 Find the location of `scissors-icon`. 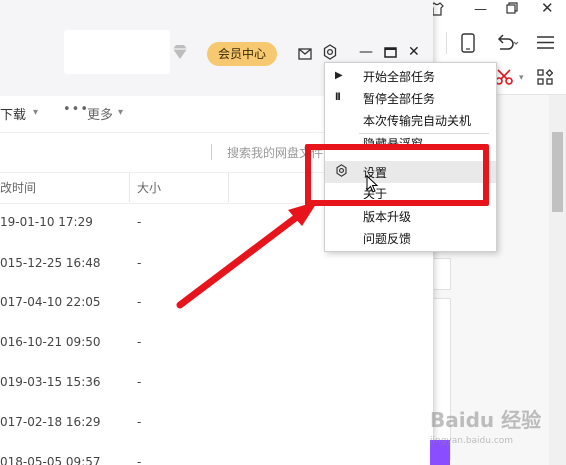

scissors-icon is located at coordinates (504, 79).